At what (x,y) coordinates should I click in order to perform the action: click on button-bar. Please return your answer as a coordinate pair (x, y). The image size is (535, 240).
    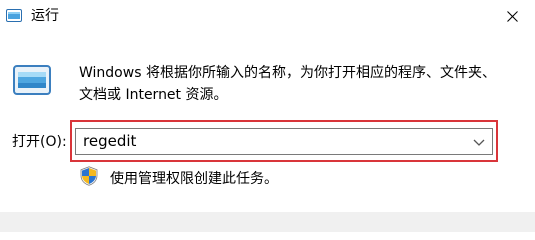
    Looking at the image, I should click on (267, 222).